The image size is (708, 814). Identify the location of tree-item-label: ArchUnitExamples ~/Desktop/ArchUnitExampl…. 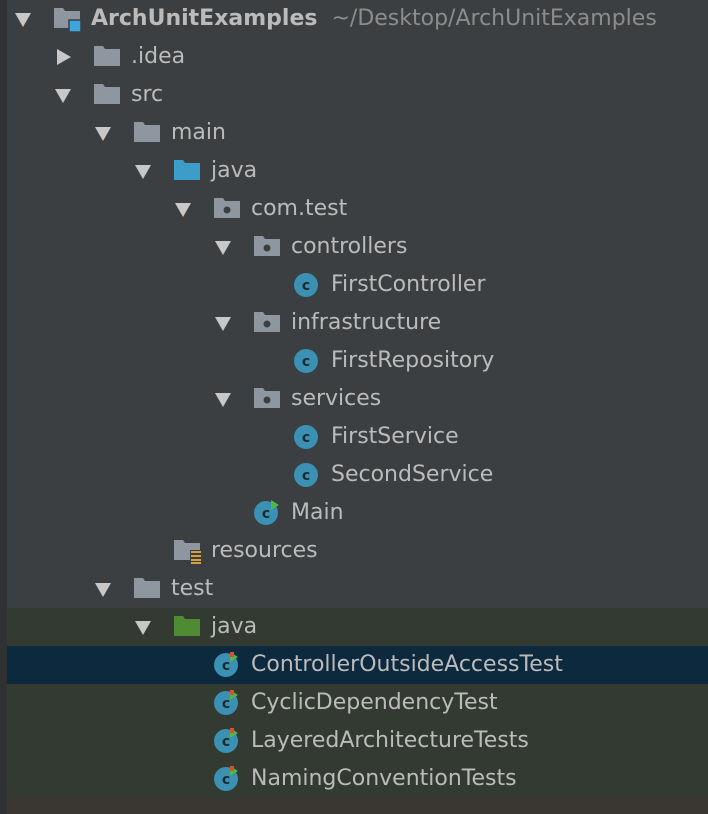
(374, 19).